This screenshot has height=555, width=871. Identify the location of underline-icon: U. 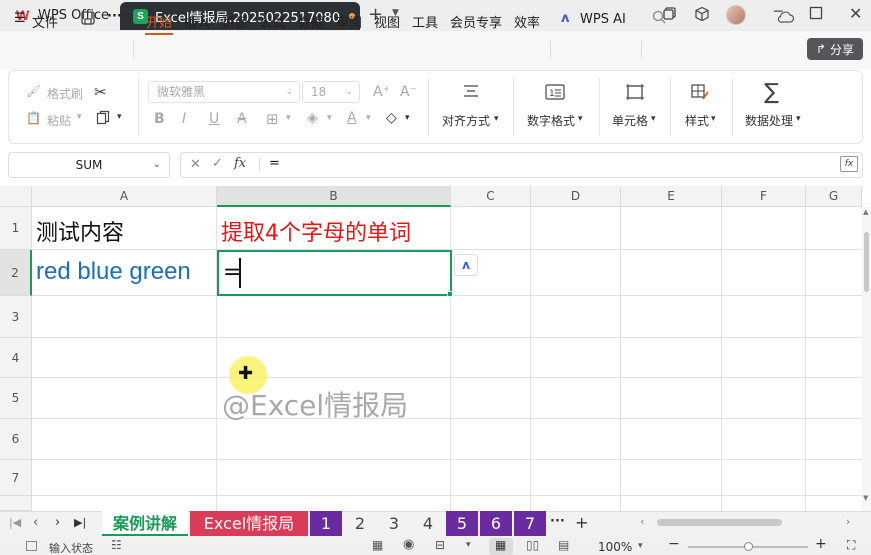
(214, 119).